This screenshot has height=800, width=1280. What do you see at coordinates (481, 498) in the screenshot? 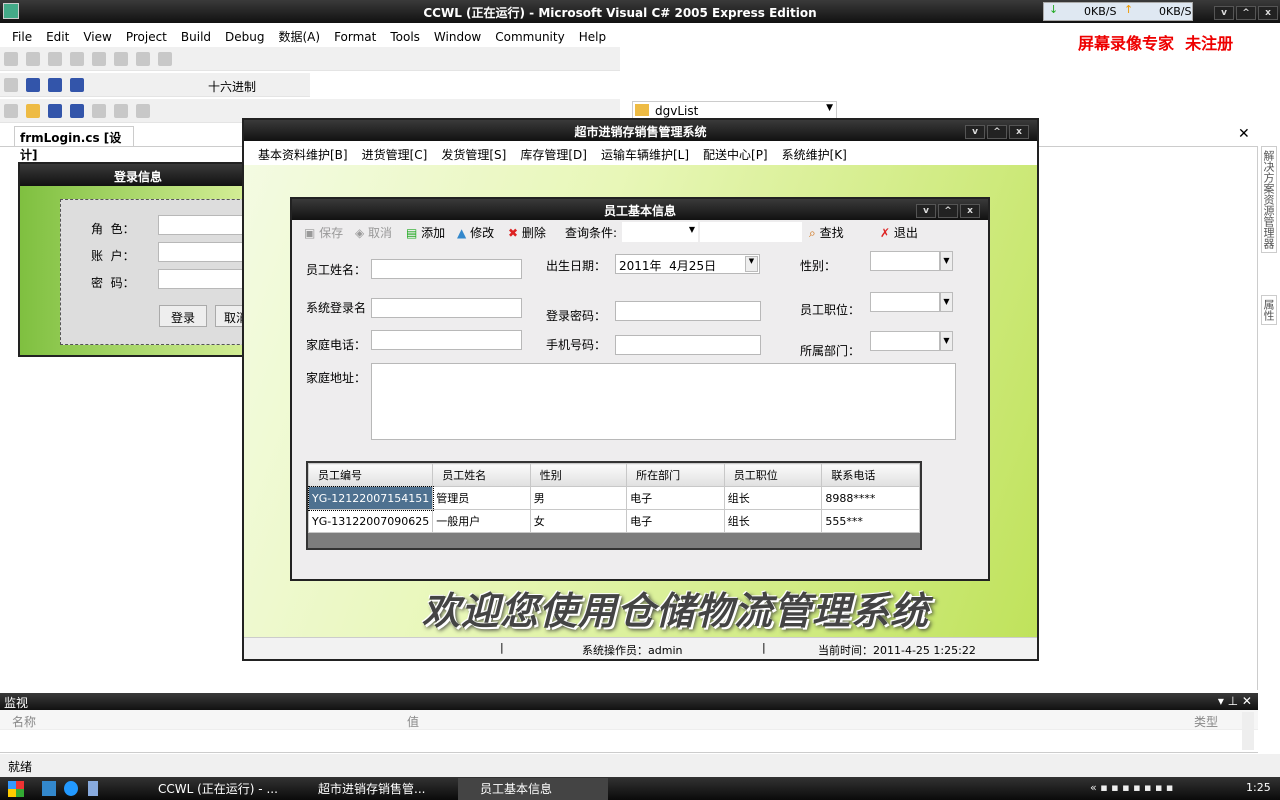
I see `grid-cell: 管理员` at bounding box center [481, 498].